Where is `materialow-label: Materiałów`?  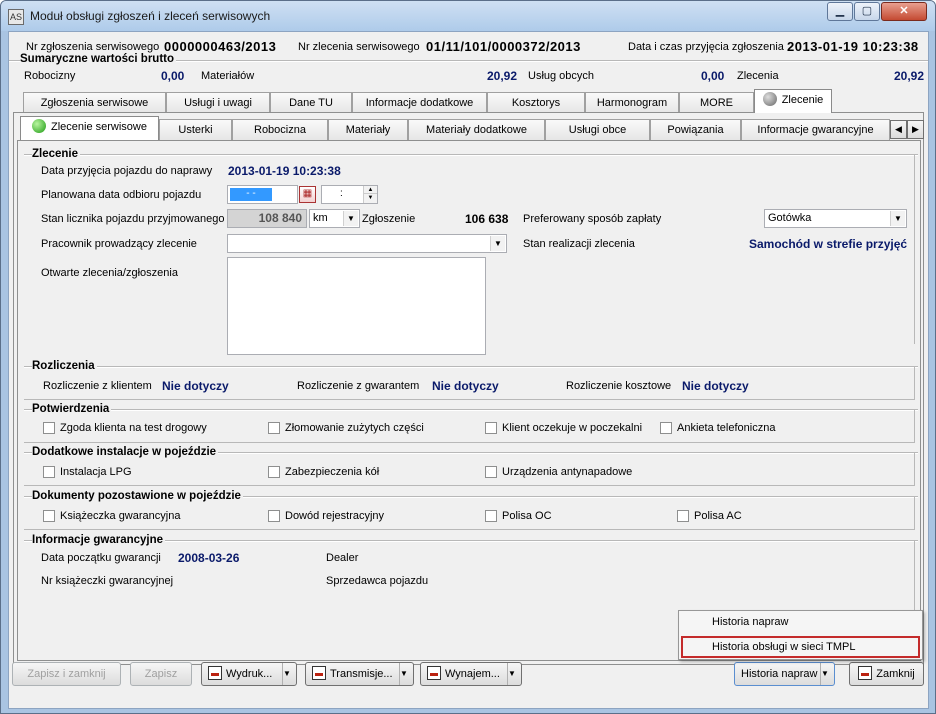
materialow-label: Materiałów is located at coordinates (228, 76).